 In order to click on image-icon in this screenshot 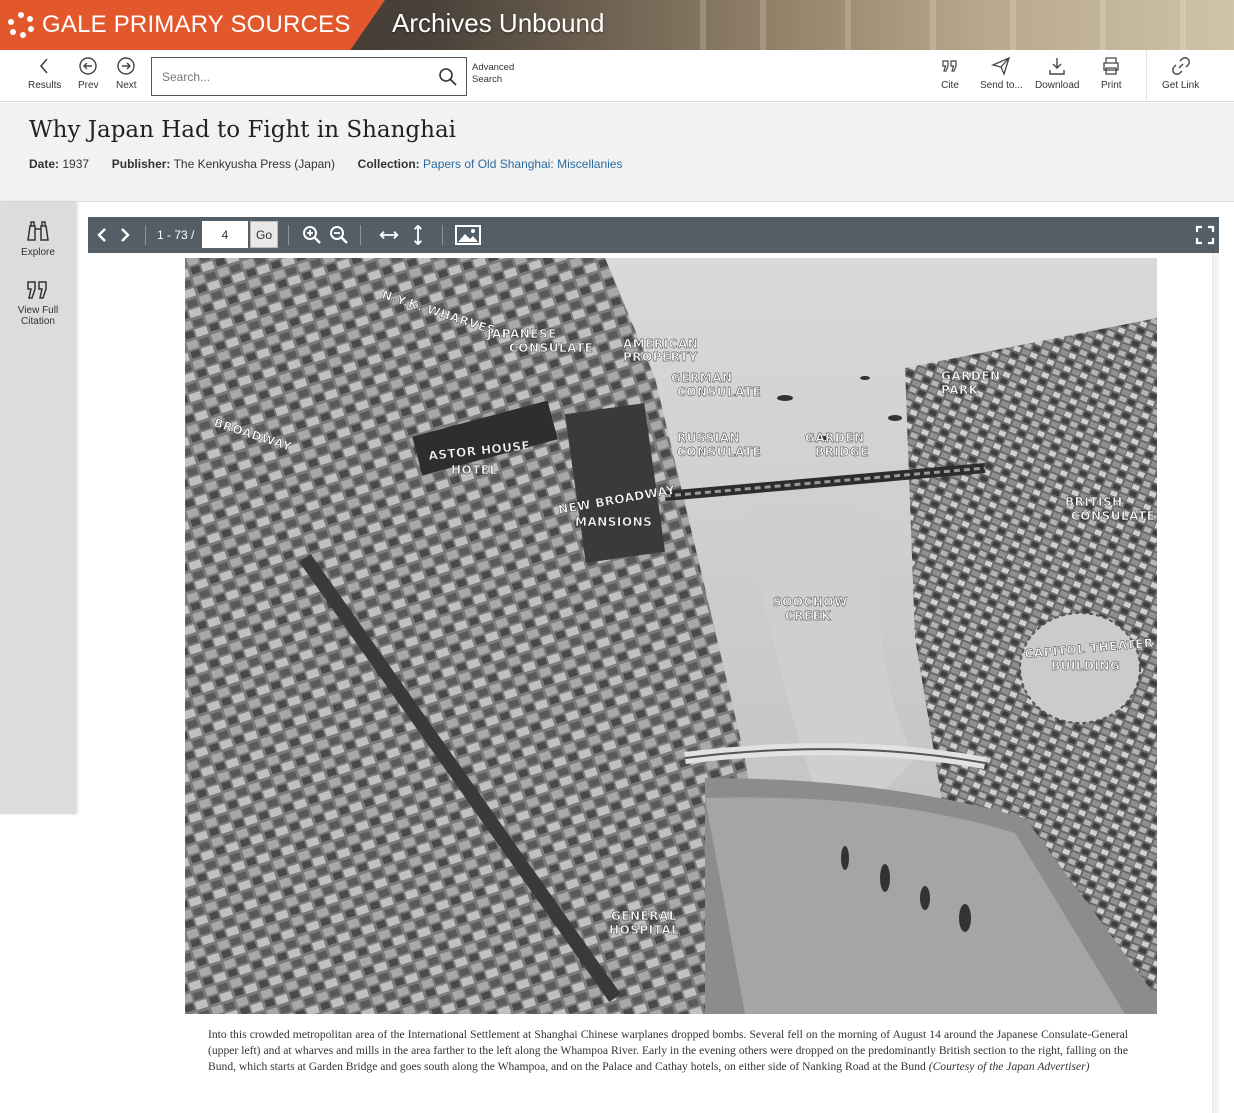, I will do `click(468, 235)`.